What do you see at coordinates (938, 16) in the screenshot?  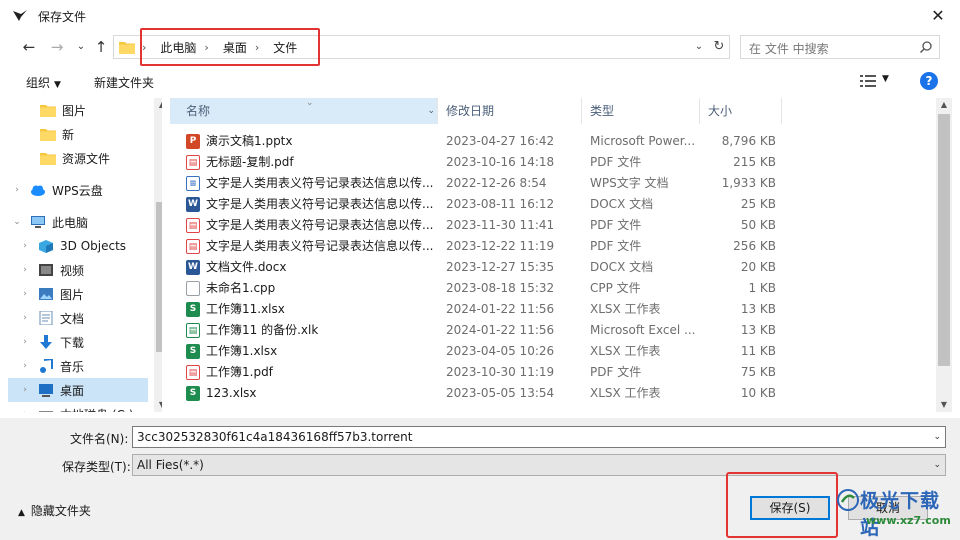 I see `close-button: ✕` at bounding box center [938, 16].